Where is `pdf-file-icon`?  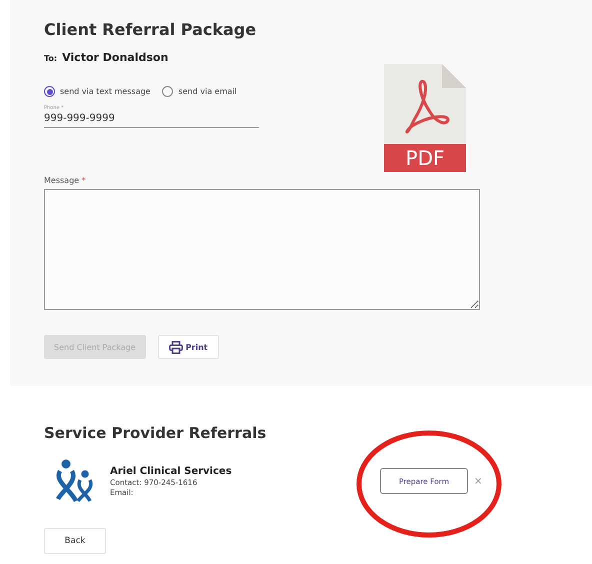
pdf-file-icon is located at coordinates (425, 118).